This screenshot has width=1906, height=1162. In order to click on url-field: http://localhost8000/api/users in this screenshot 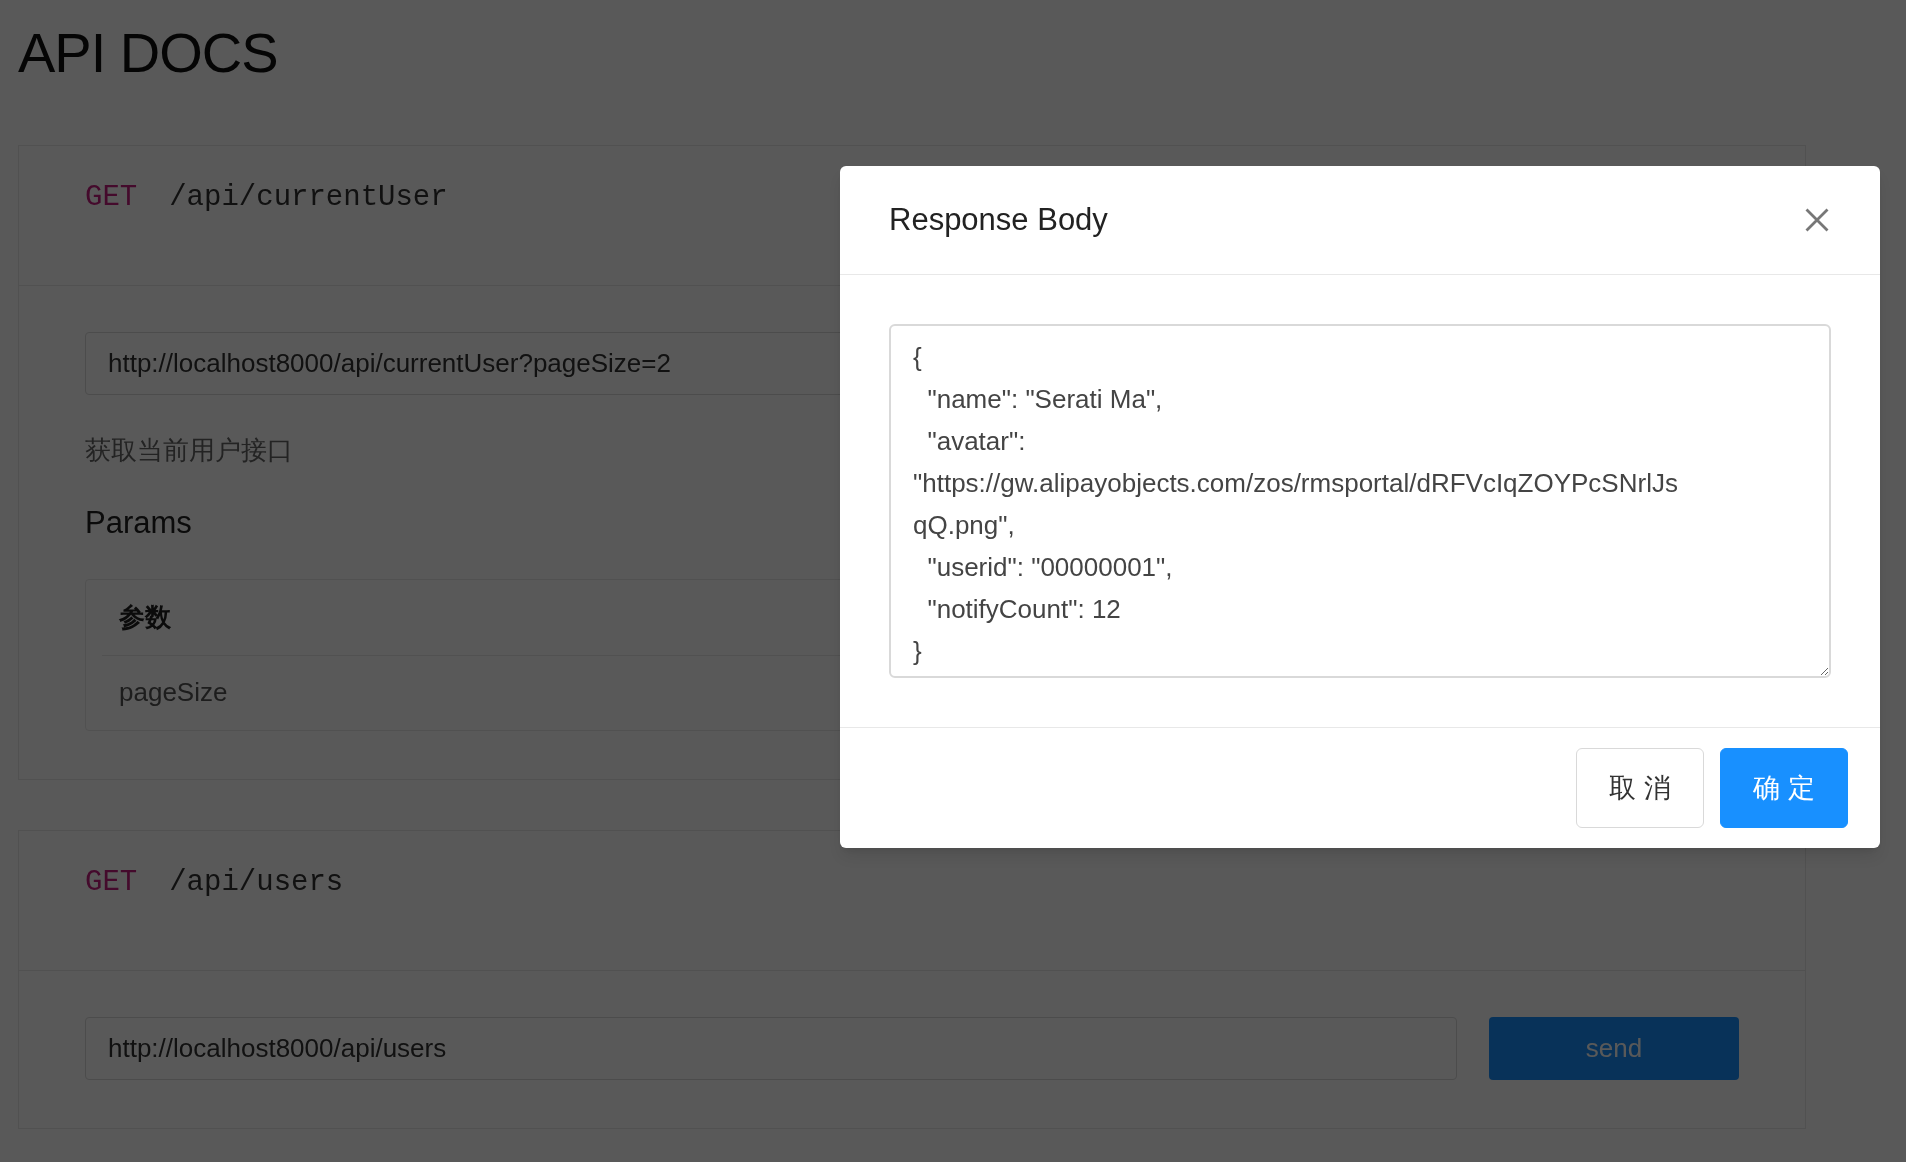, I will do `click(771, 1048)`.